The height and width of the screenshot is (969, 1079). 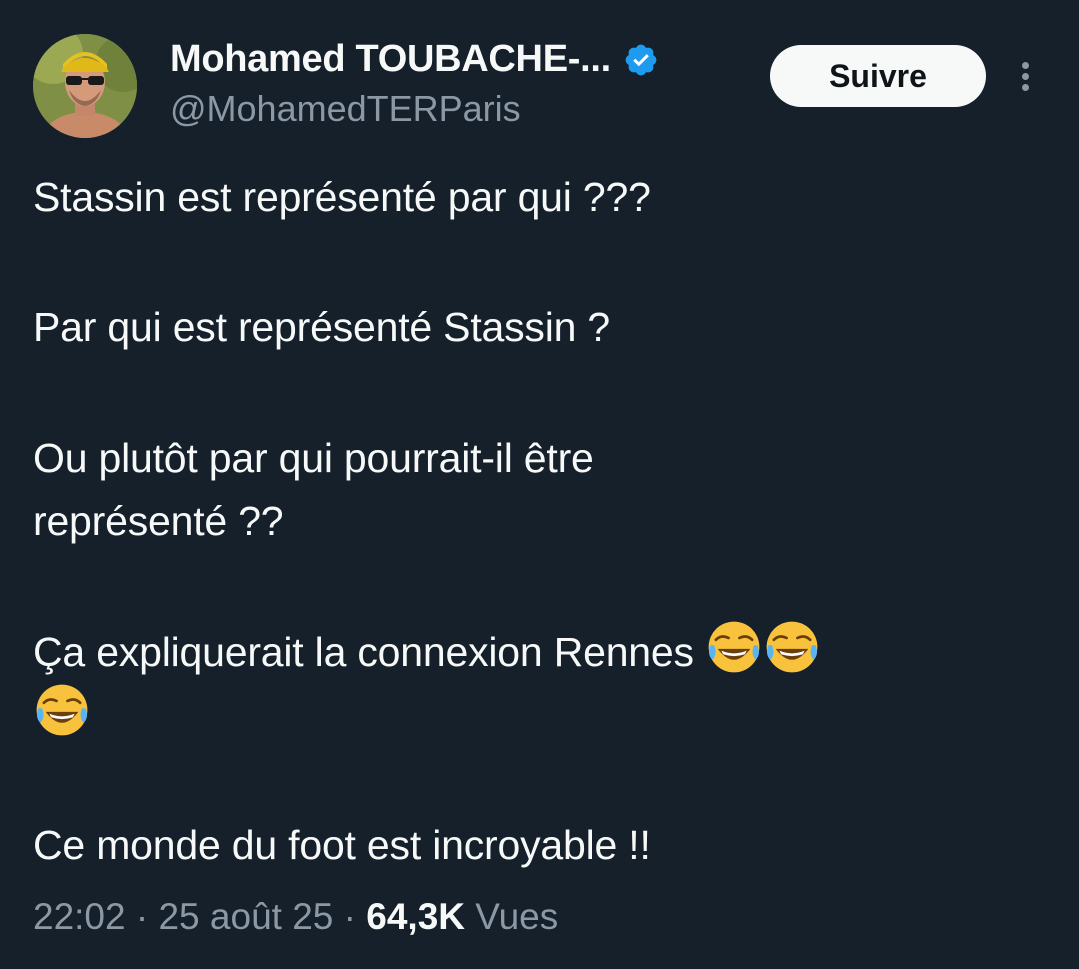 I want to click on tweet-meta: 22:02 · 25 août 25 · 64,3K Vues, so click(x=295, y=917).